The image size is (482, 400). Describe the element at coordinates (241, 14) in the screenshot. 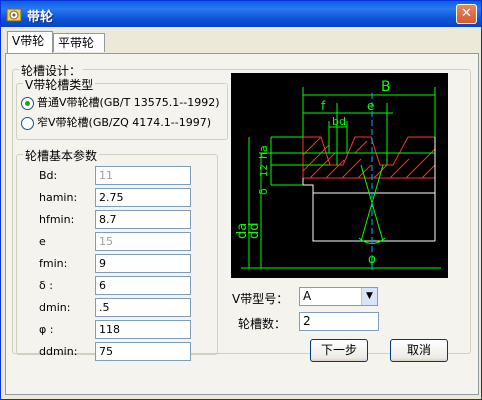

I see `title-bar: 带轮 ✕` at that location.